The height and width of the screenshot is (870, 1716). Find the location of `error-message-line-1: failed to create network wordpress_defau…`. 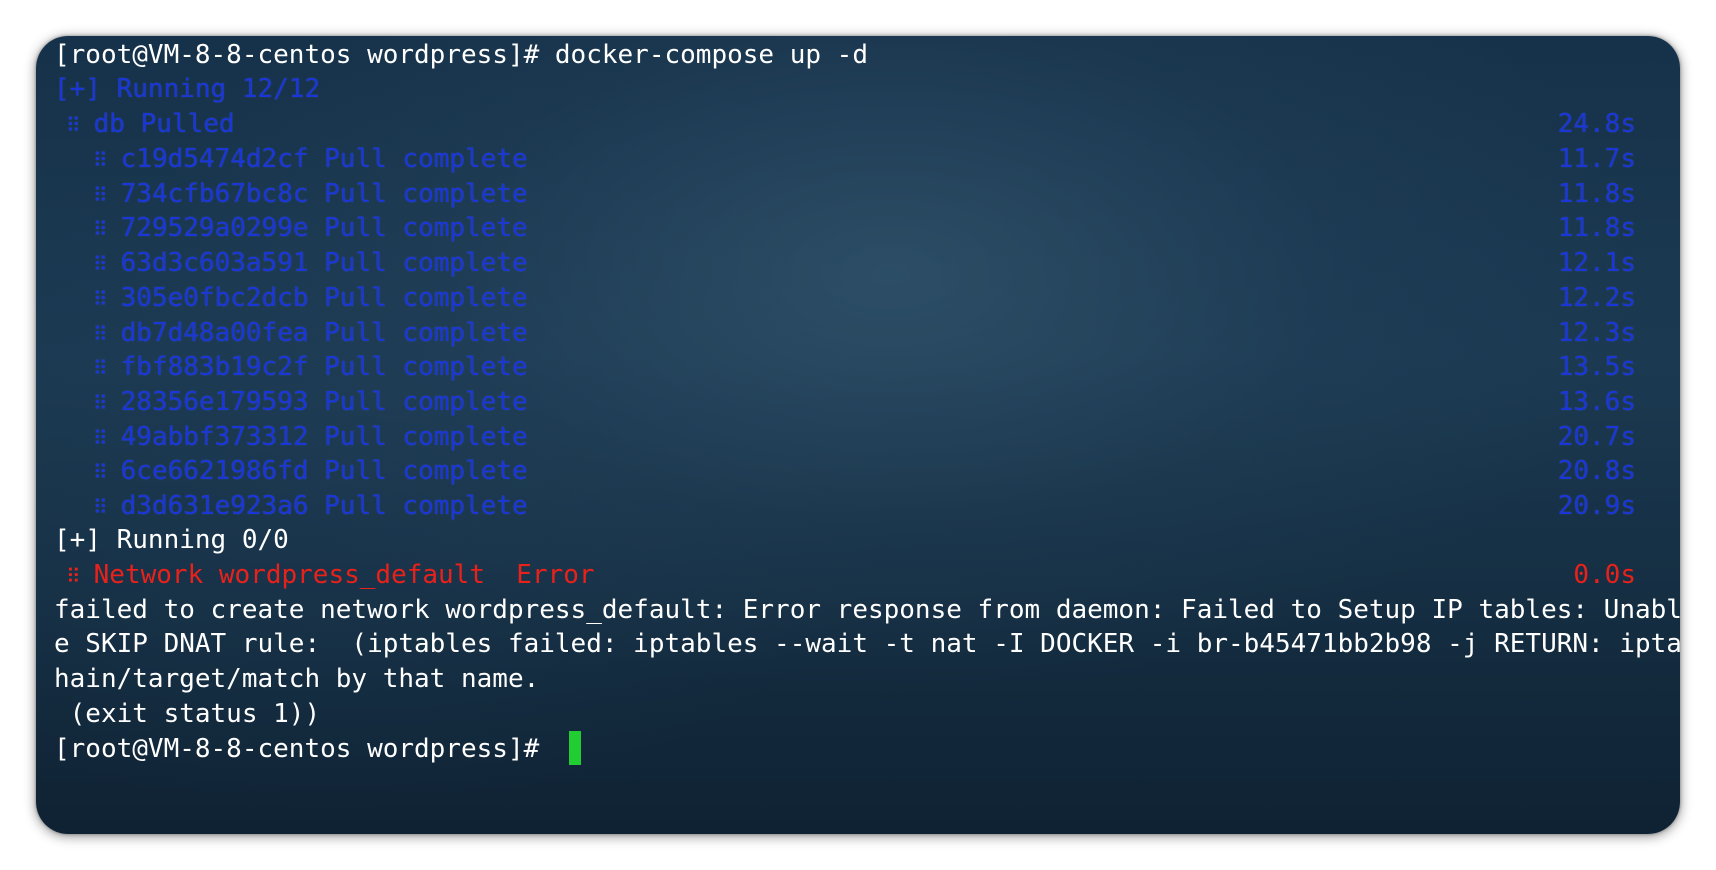

error-message-line-1: failed to create network wordpress_defau… is located at coordinates (867, 610).